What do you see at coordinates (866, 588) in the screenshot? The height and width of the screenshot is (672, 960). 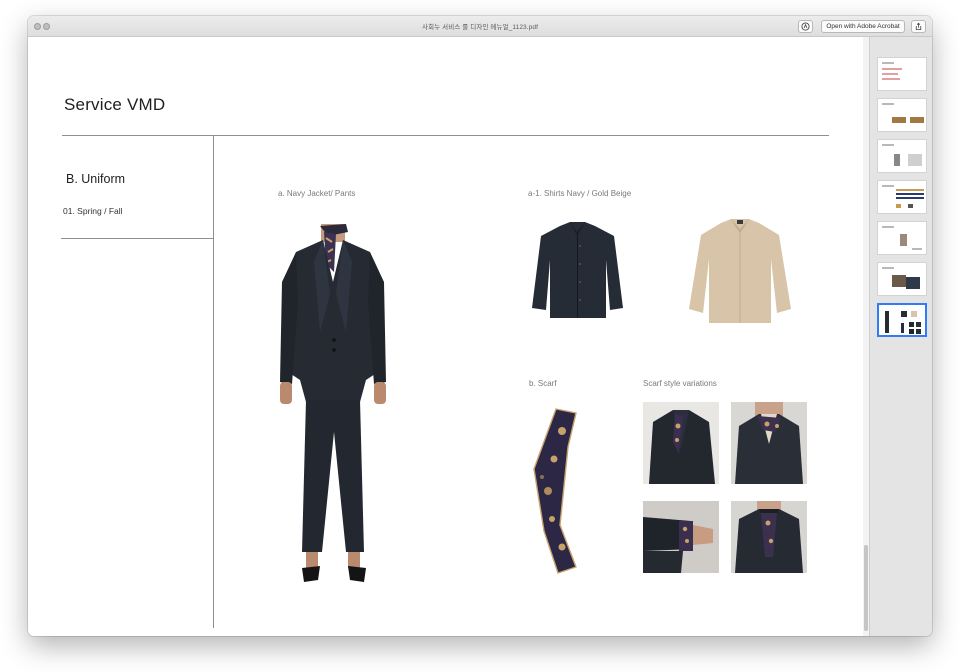 I see `scrollbar-thumb` at bounding box center [866, 588].